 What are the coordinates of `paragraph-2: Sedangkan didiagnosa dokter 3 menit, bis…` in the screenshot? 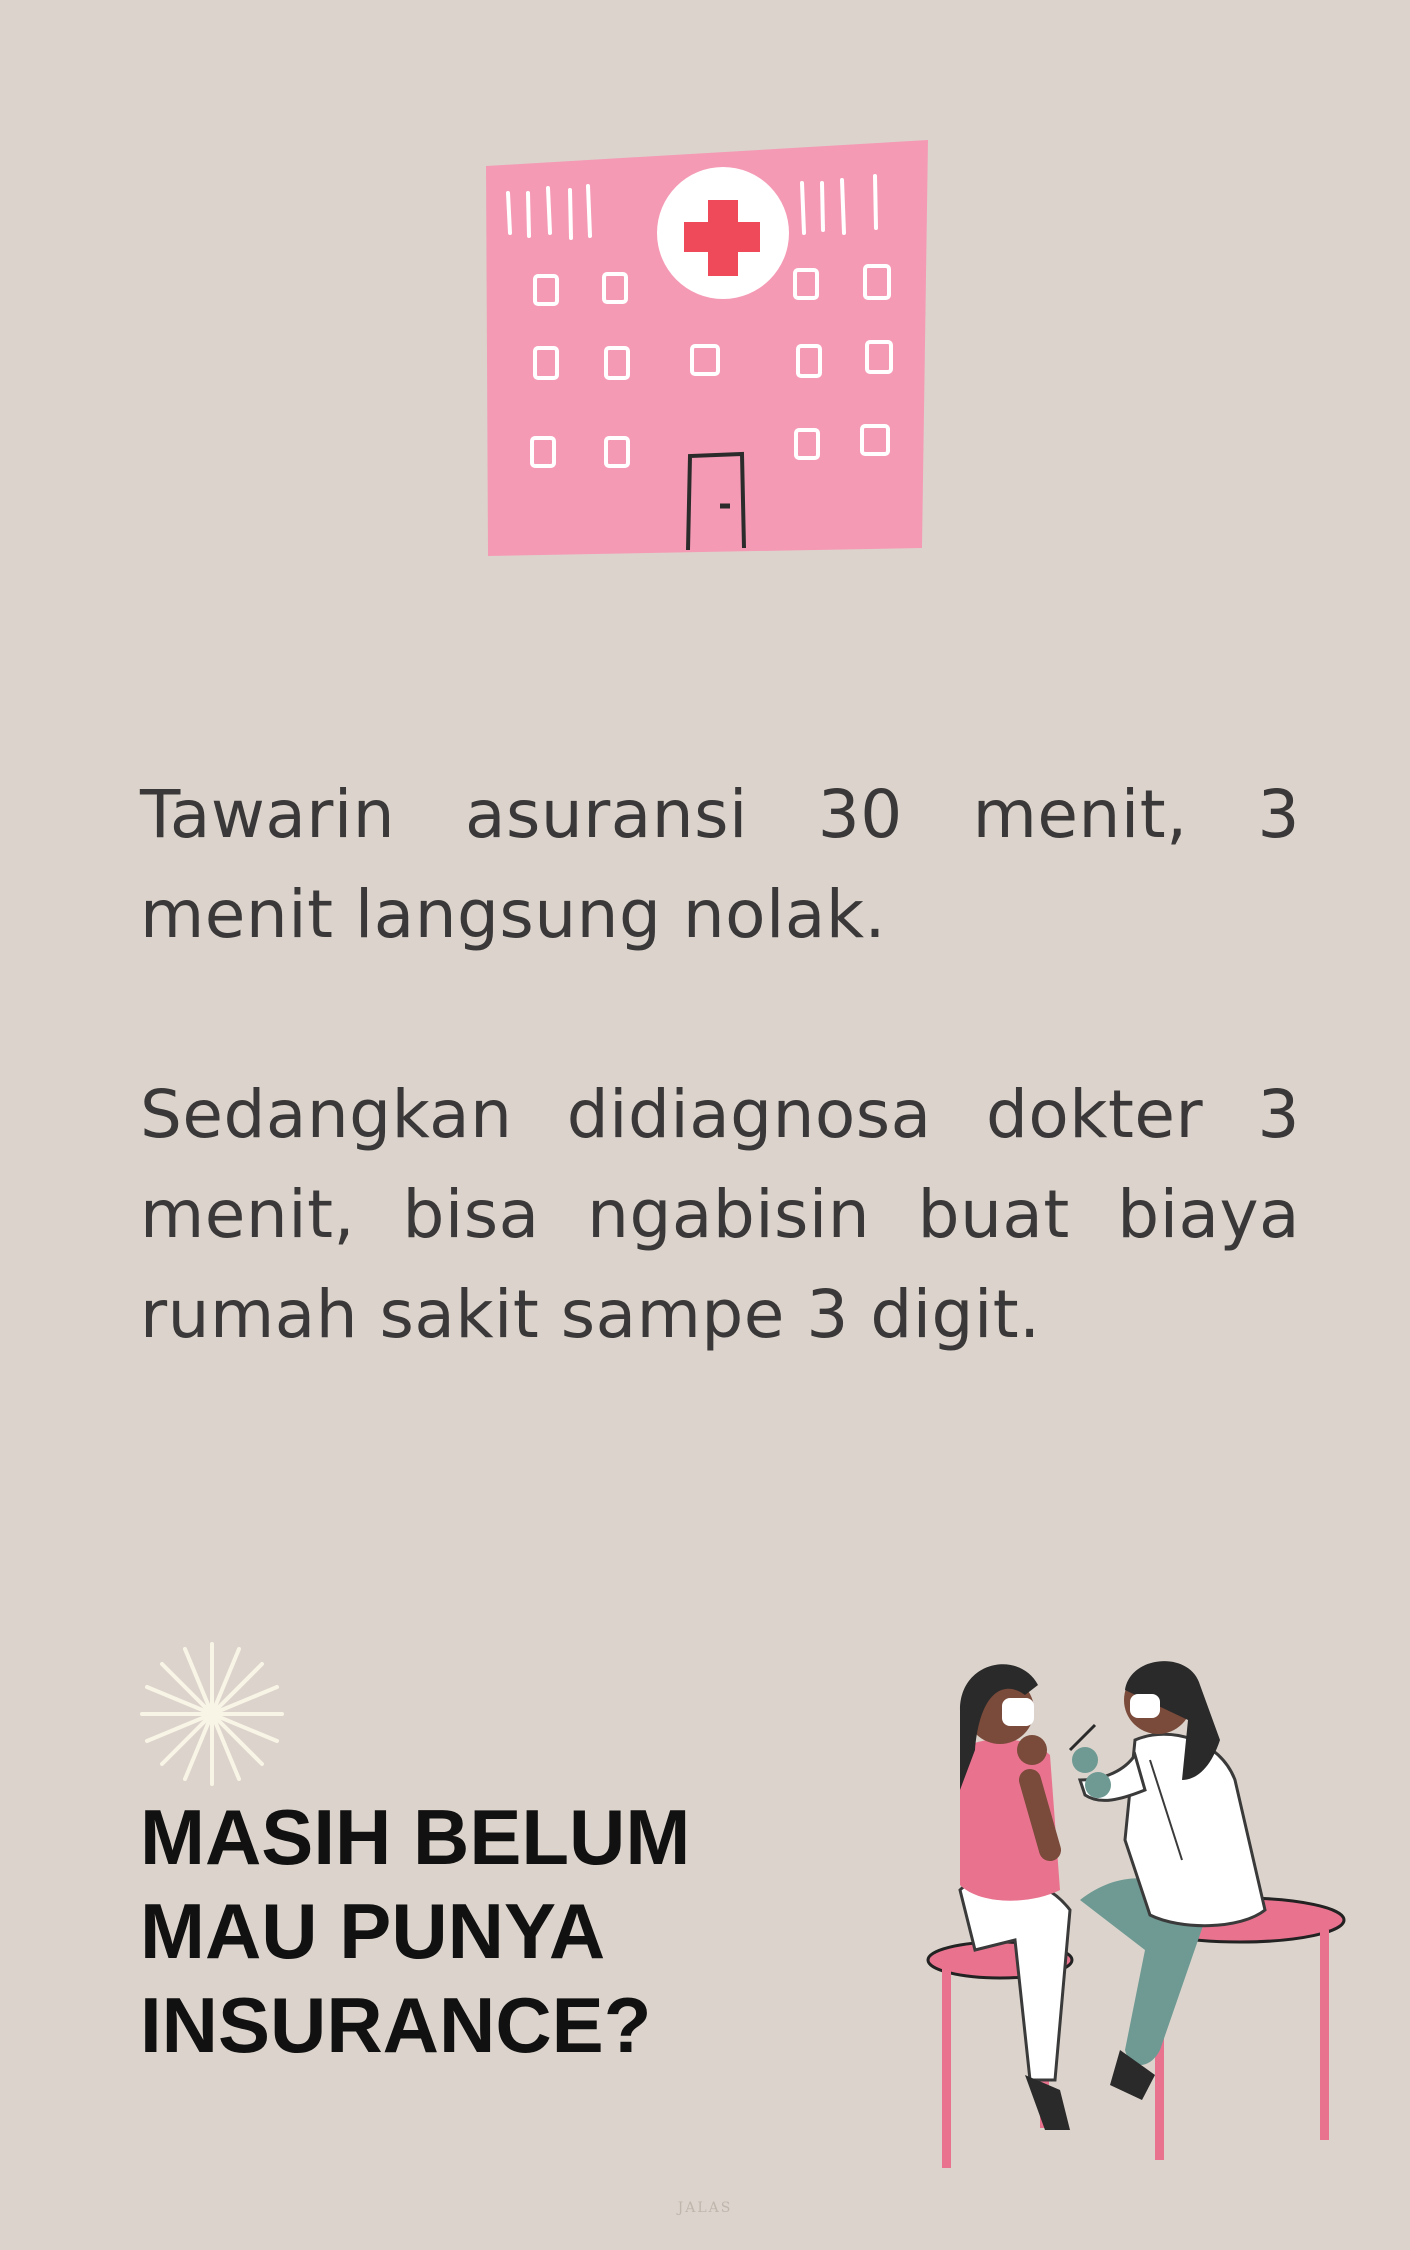 It's located at (720, 1214).